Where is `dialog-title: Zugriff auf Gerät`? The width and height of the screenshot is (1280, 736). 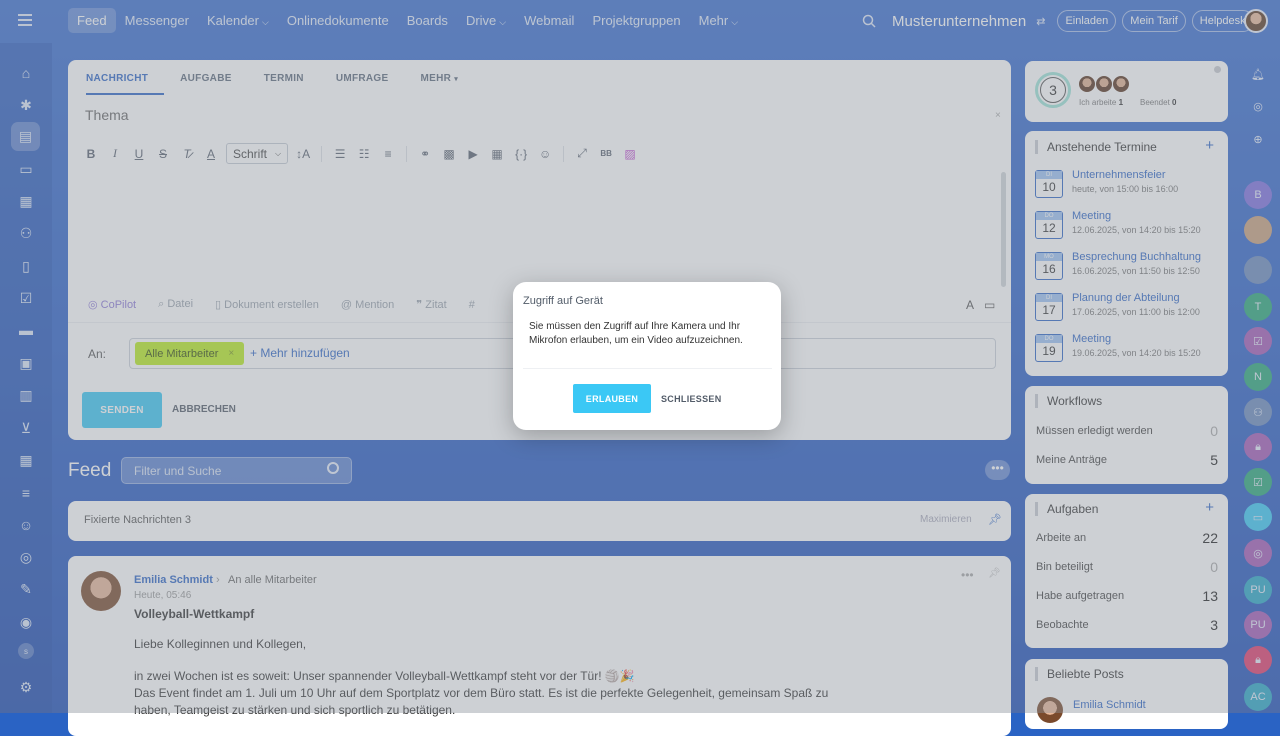
dialog-title: Zugriff auf Gerät is located at coordinates (563, 301).